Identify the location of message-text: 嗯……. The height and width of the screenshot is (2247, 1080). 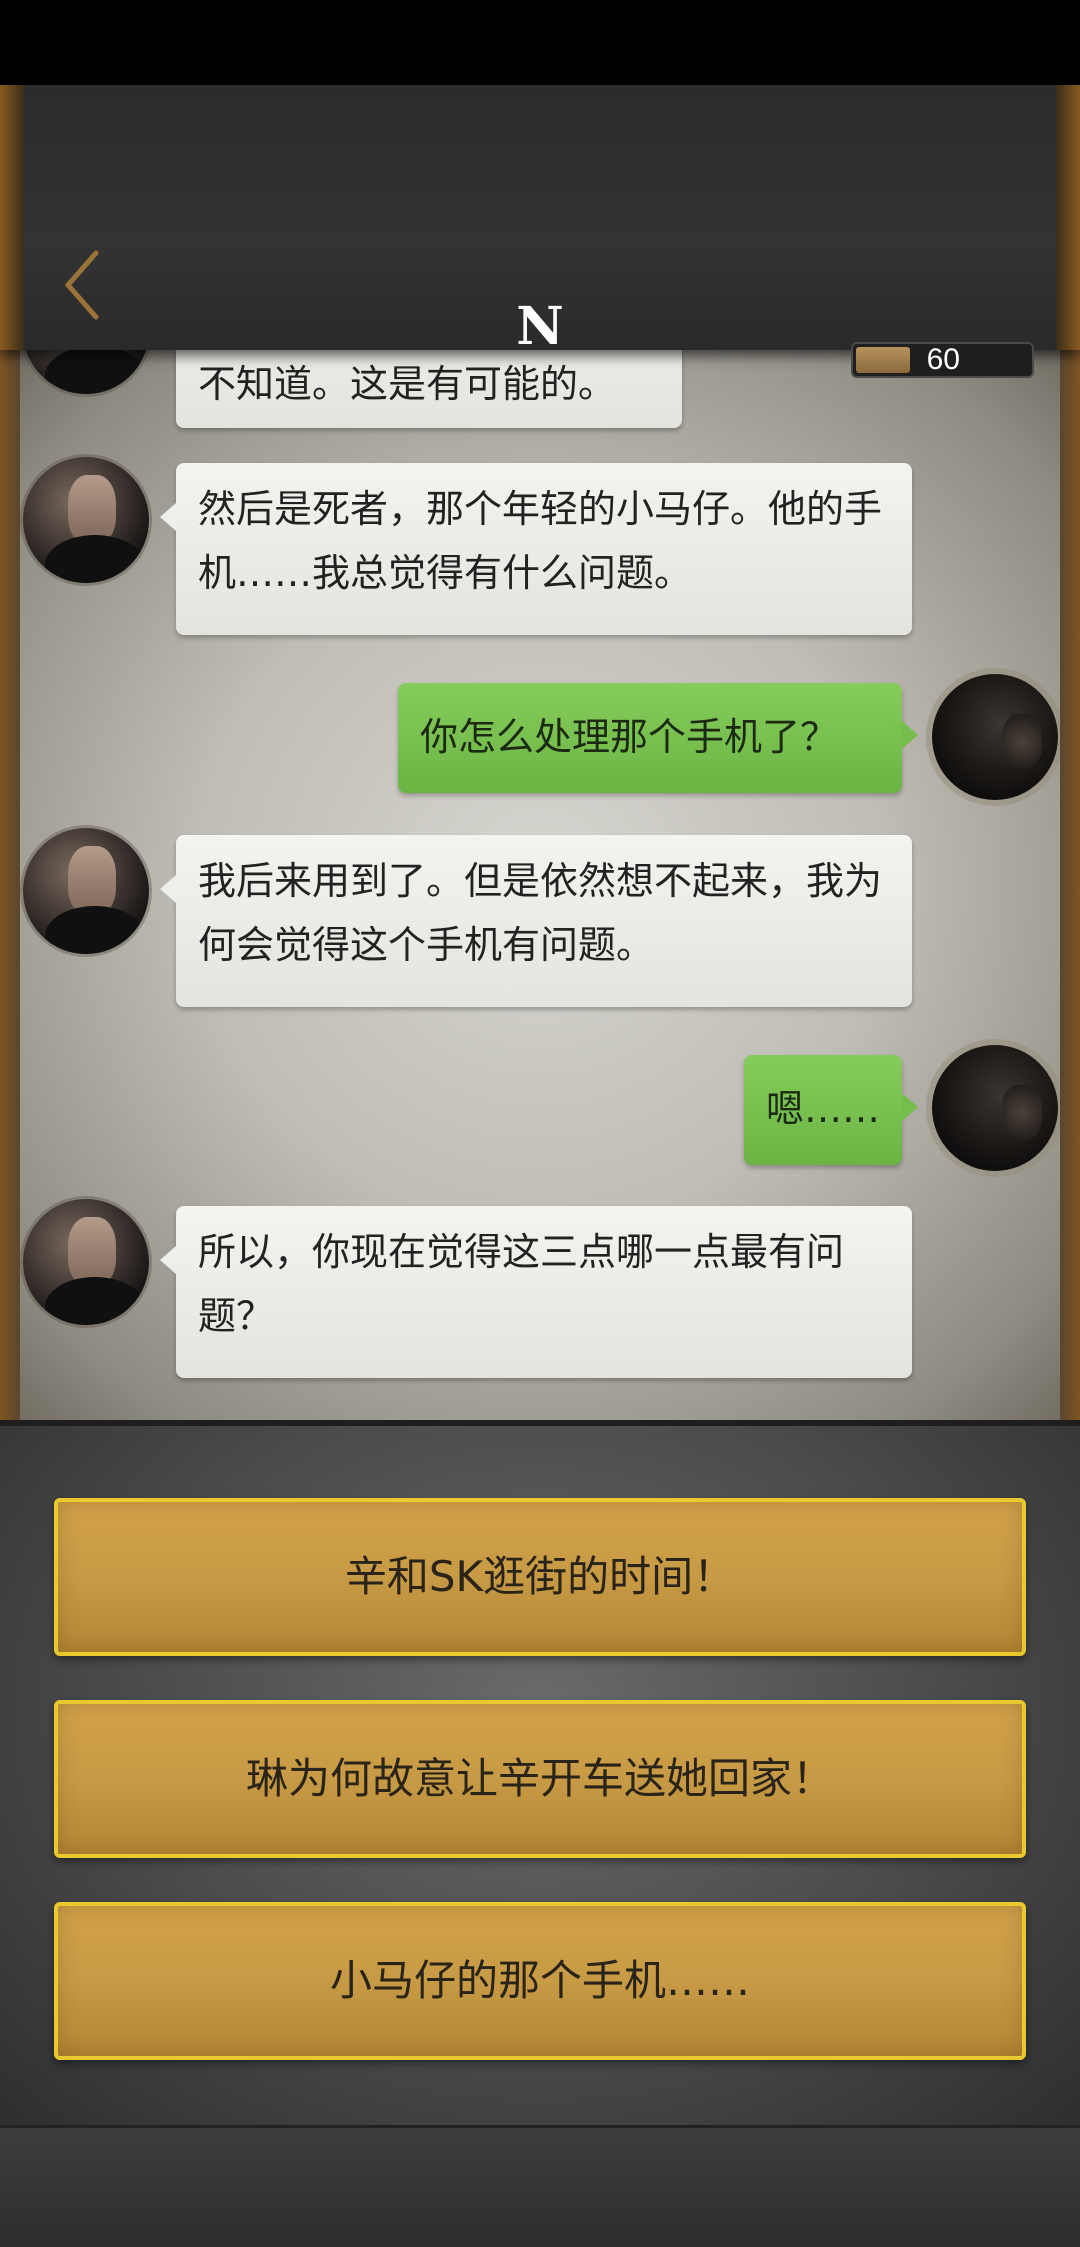
(823, 1109).